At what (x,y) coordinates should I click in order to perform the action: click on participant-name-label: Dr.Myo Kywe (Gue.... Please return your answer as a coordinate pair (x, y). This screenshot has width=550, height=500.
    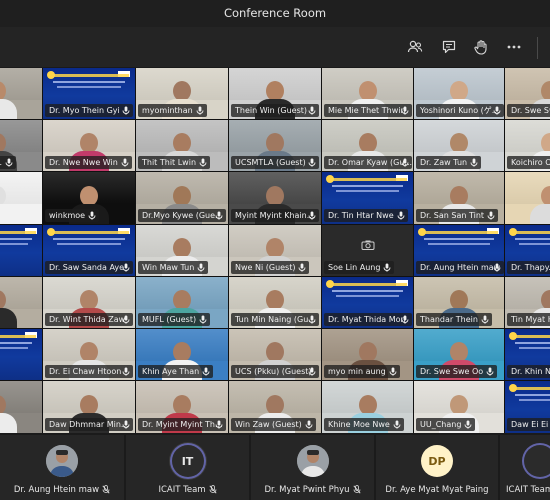
    Looking at the image, I should click on (182, 215).